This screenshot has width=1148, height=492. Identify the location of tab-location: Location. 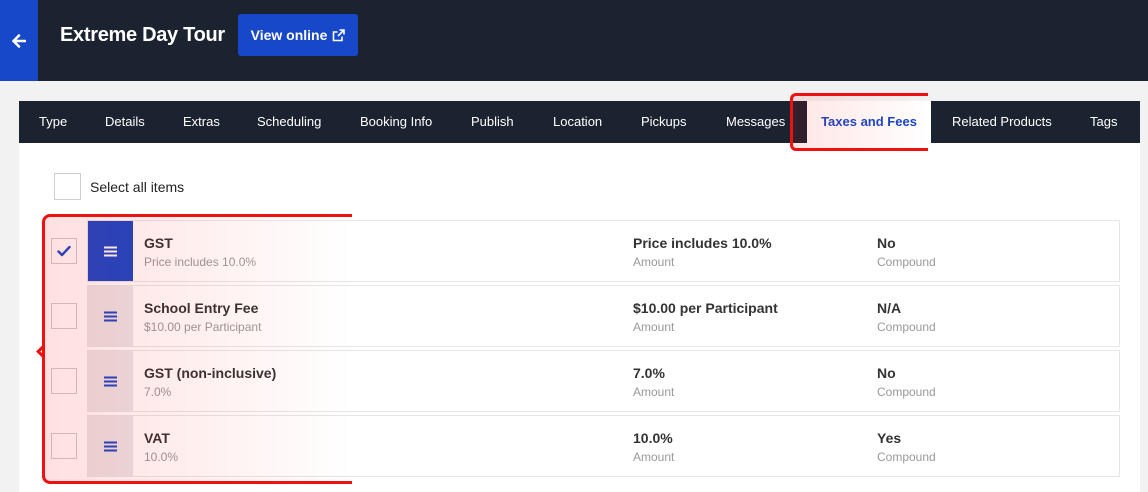
(577, 122).